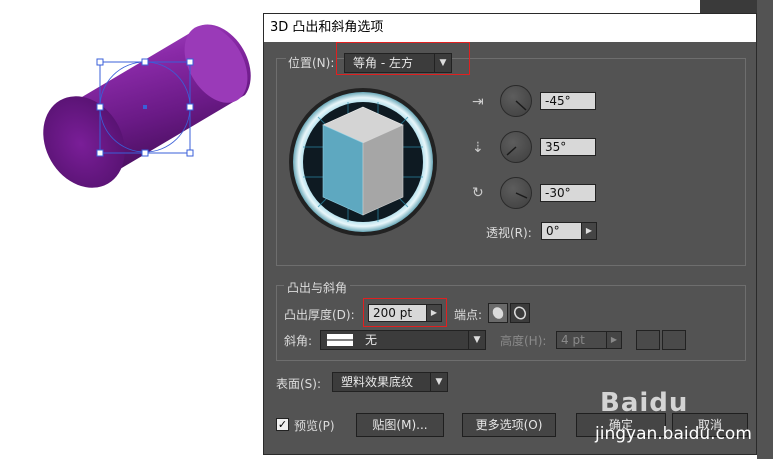  I want to click on rotate-y-icon: ⇣, so click(478, 148).